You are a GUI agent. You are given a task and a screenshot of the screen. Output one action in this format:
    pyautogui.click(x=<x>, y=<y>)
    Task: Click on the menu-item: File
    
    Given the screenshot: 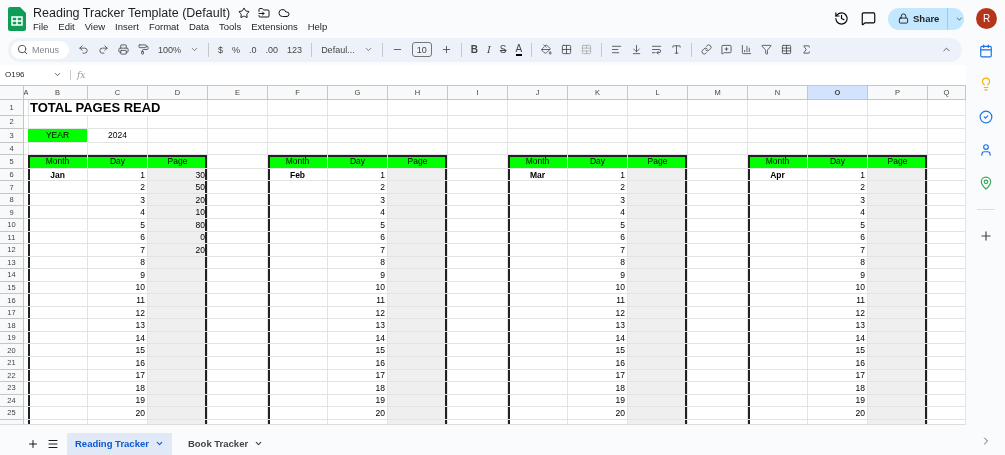 What is the action you would take?
    pyautogui.click(x=41, y=26)
    